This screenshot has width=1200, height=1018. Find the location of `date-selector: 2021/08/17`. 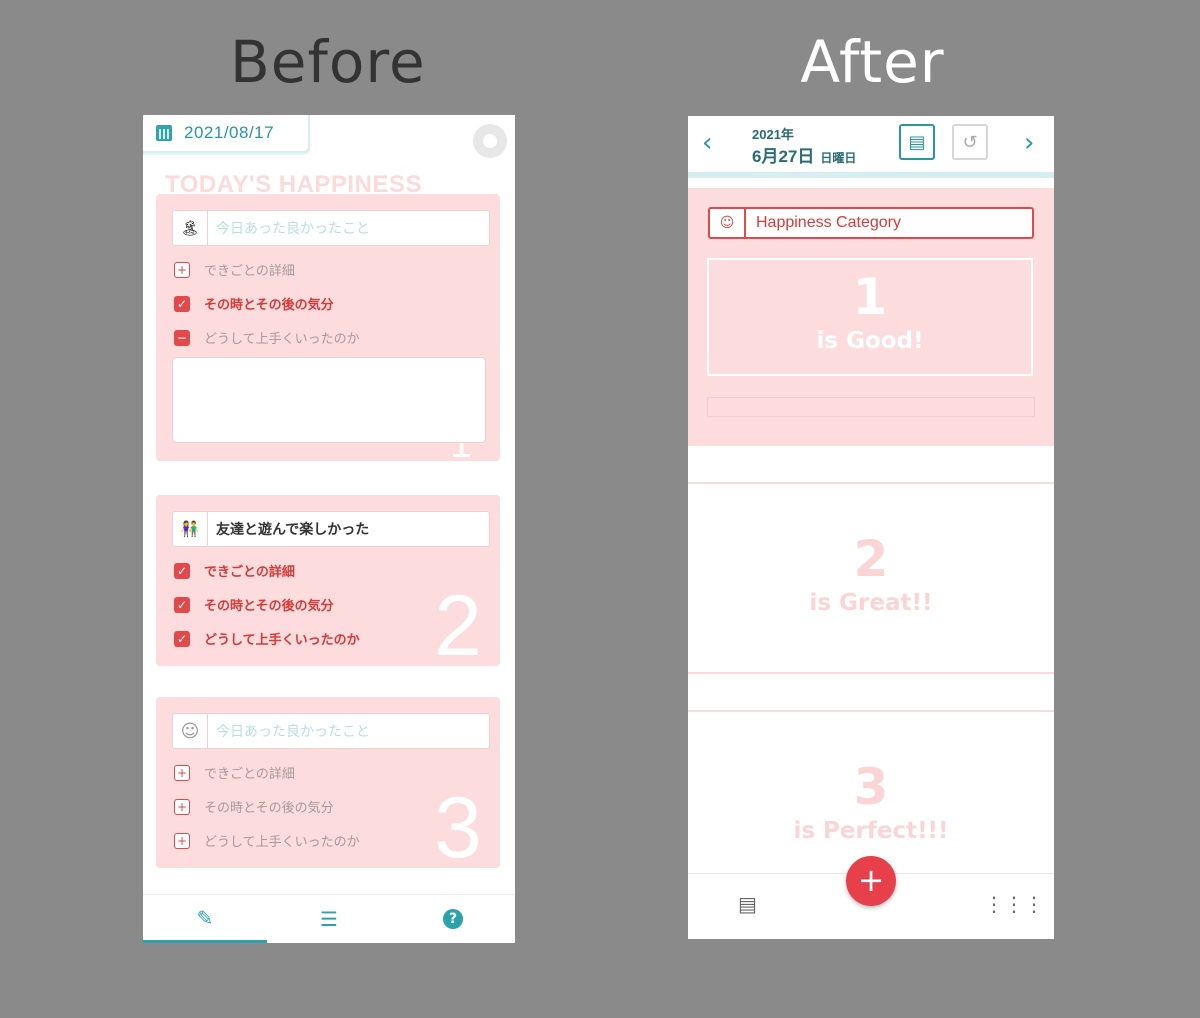

date-selector: 2021/08/17 is located at coordinates (226, 134).